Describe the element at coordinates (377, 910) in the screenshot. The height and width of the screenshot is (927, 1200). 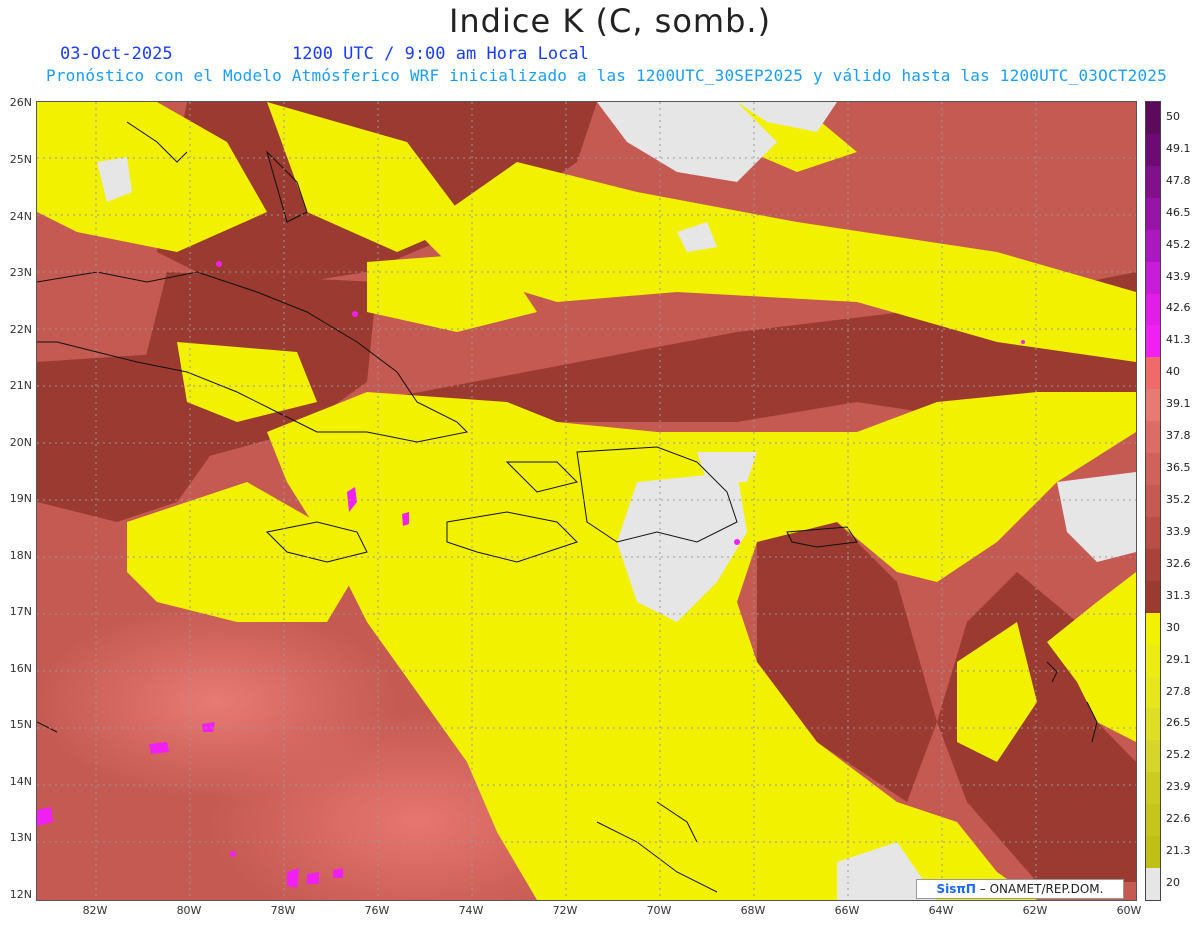
I see `lon-label: 76W` at that location.